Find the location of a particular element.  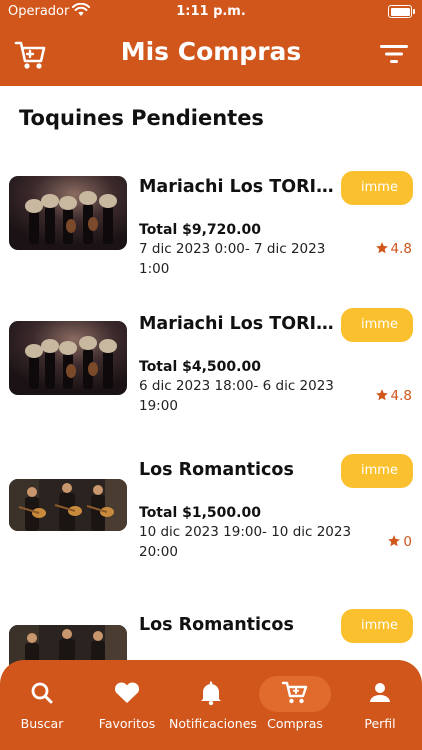

nav-label: Perfil is located at coordinates (380, 723).